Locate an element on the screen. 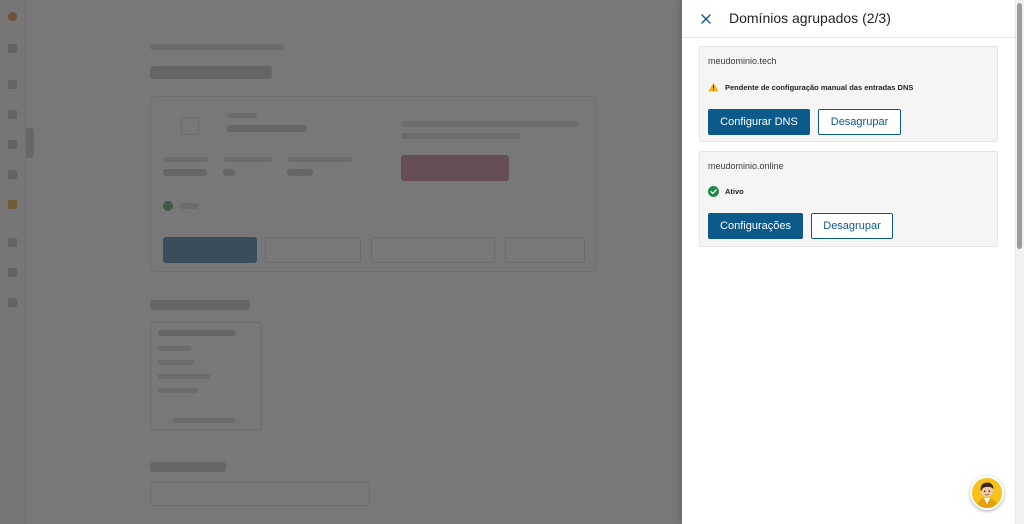  domain-name: meudominio.tech is located at coordinates (742, 61).